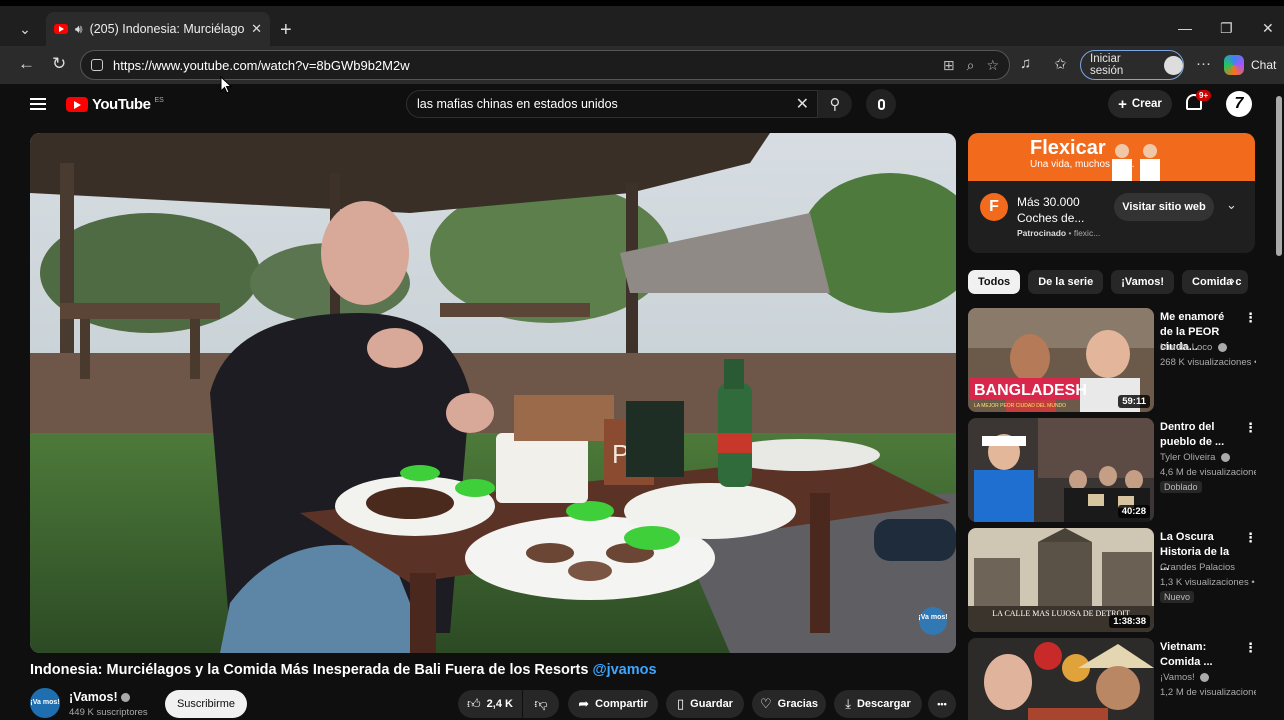  What do you see at coordinates (1030, 390) in the screenshot?
I see `thumb-title-text: BANGLADESH` at bounding box center [1030, 390].